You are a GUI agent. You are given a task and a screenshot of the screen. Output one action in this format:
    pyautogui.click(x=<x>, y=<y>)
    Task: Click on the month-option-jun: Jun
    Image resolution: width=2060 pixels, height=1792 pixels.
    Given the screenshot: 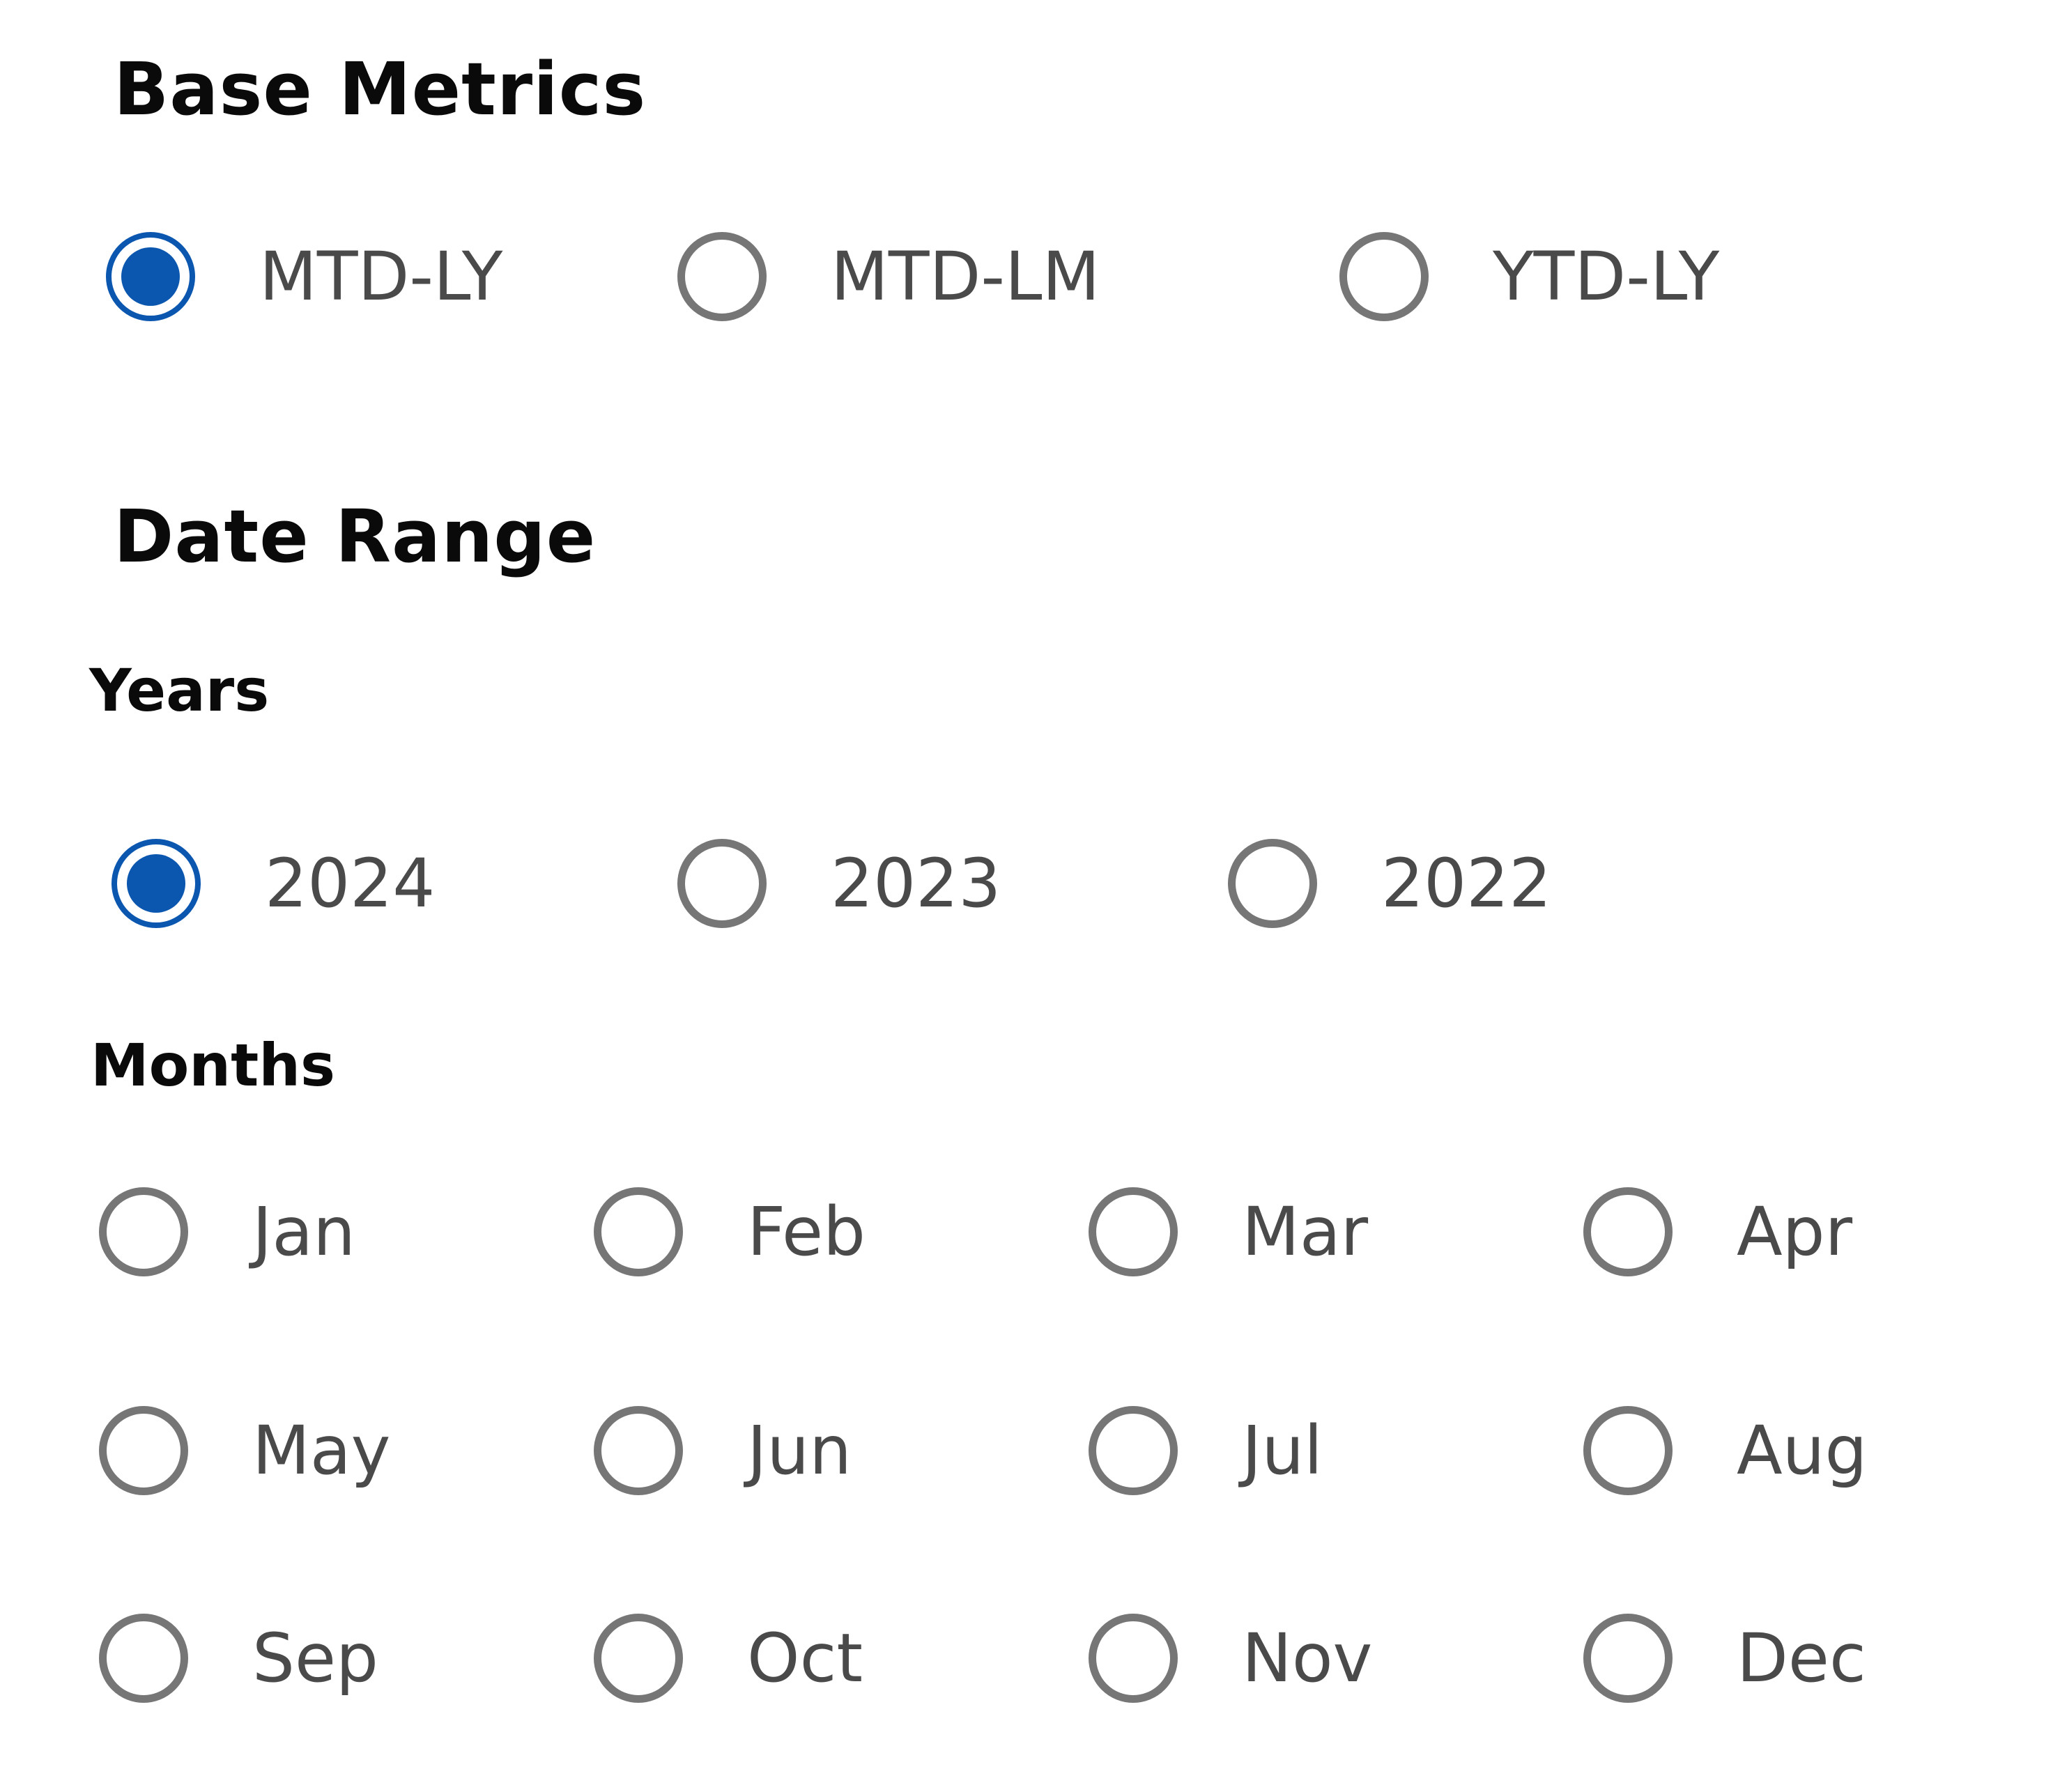 What is the action you would take?
    pyautogui.click(x=723, y=1450)
    